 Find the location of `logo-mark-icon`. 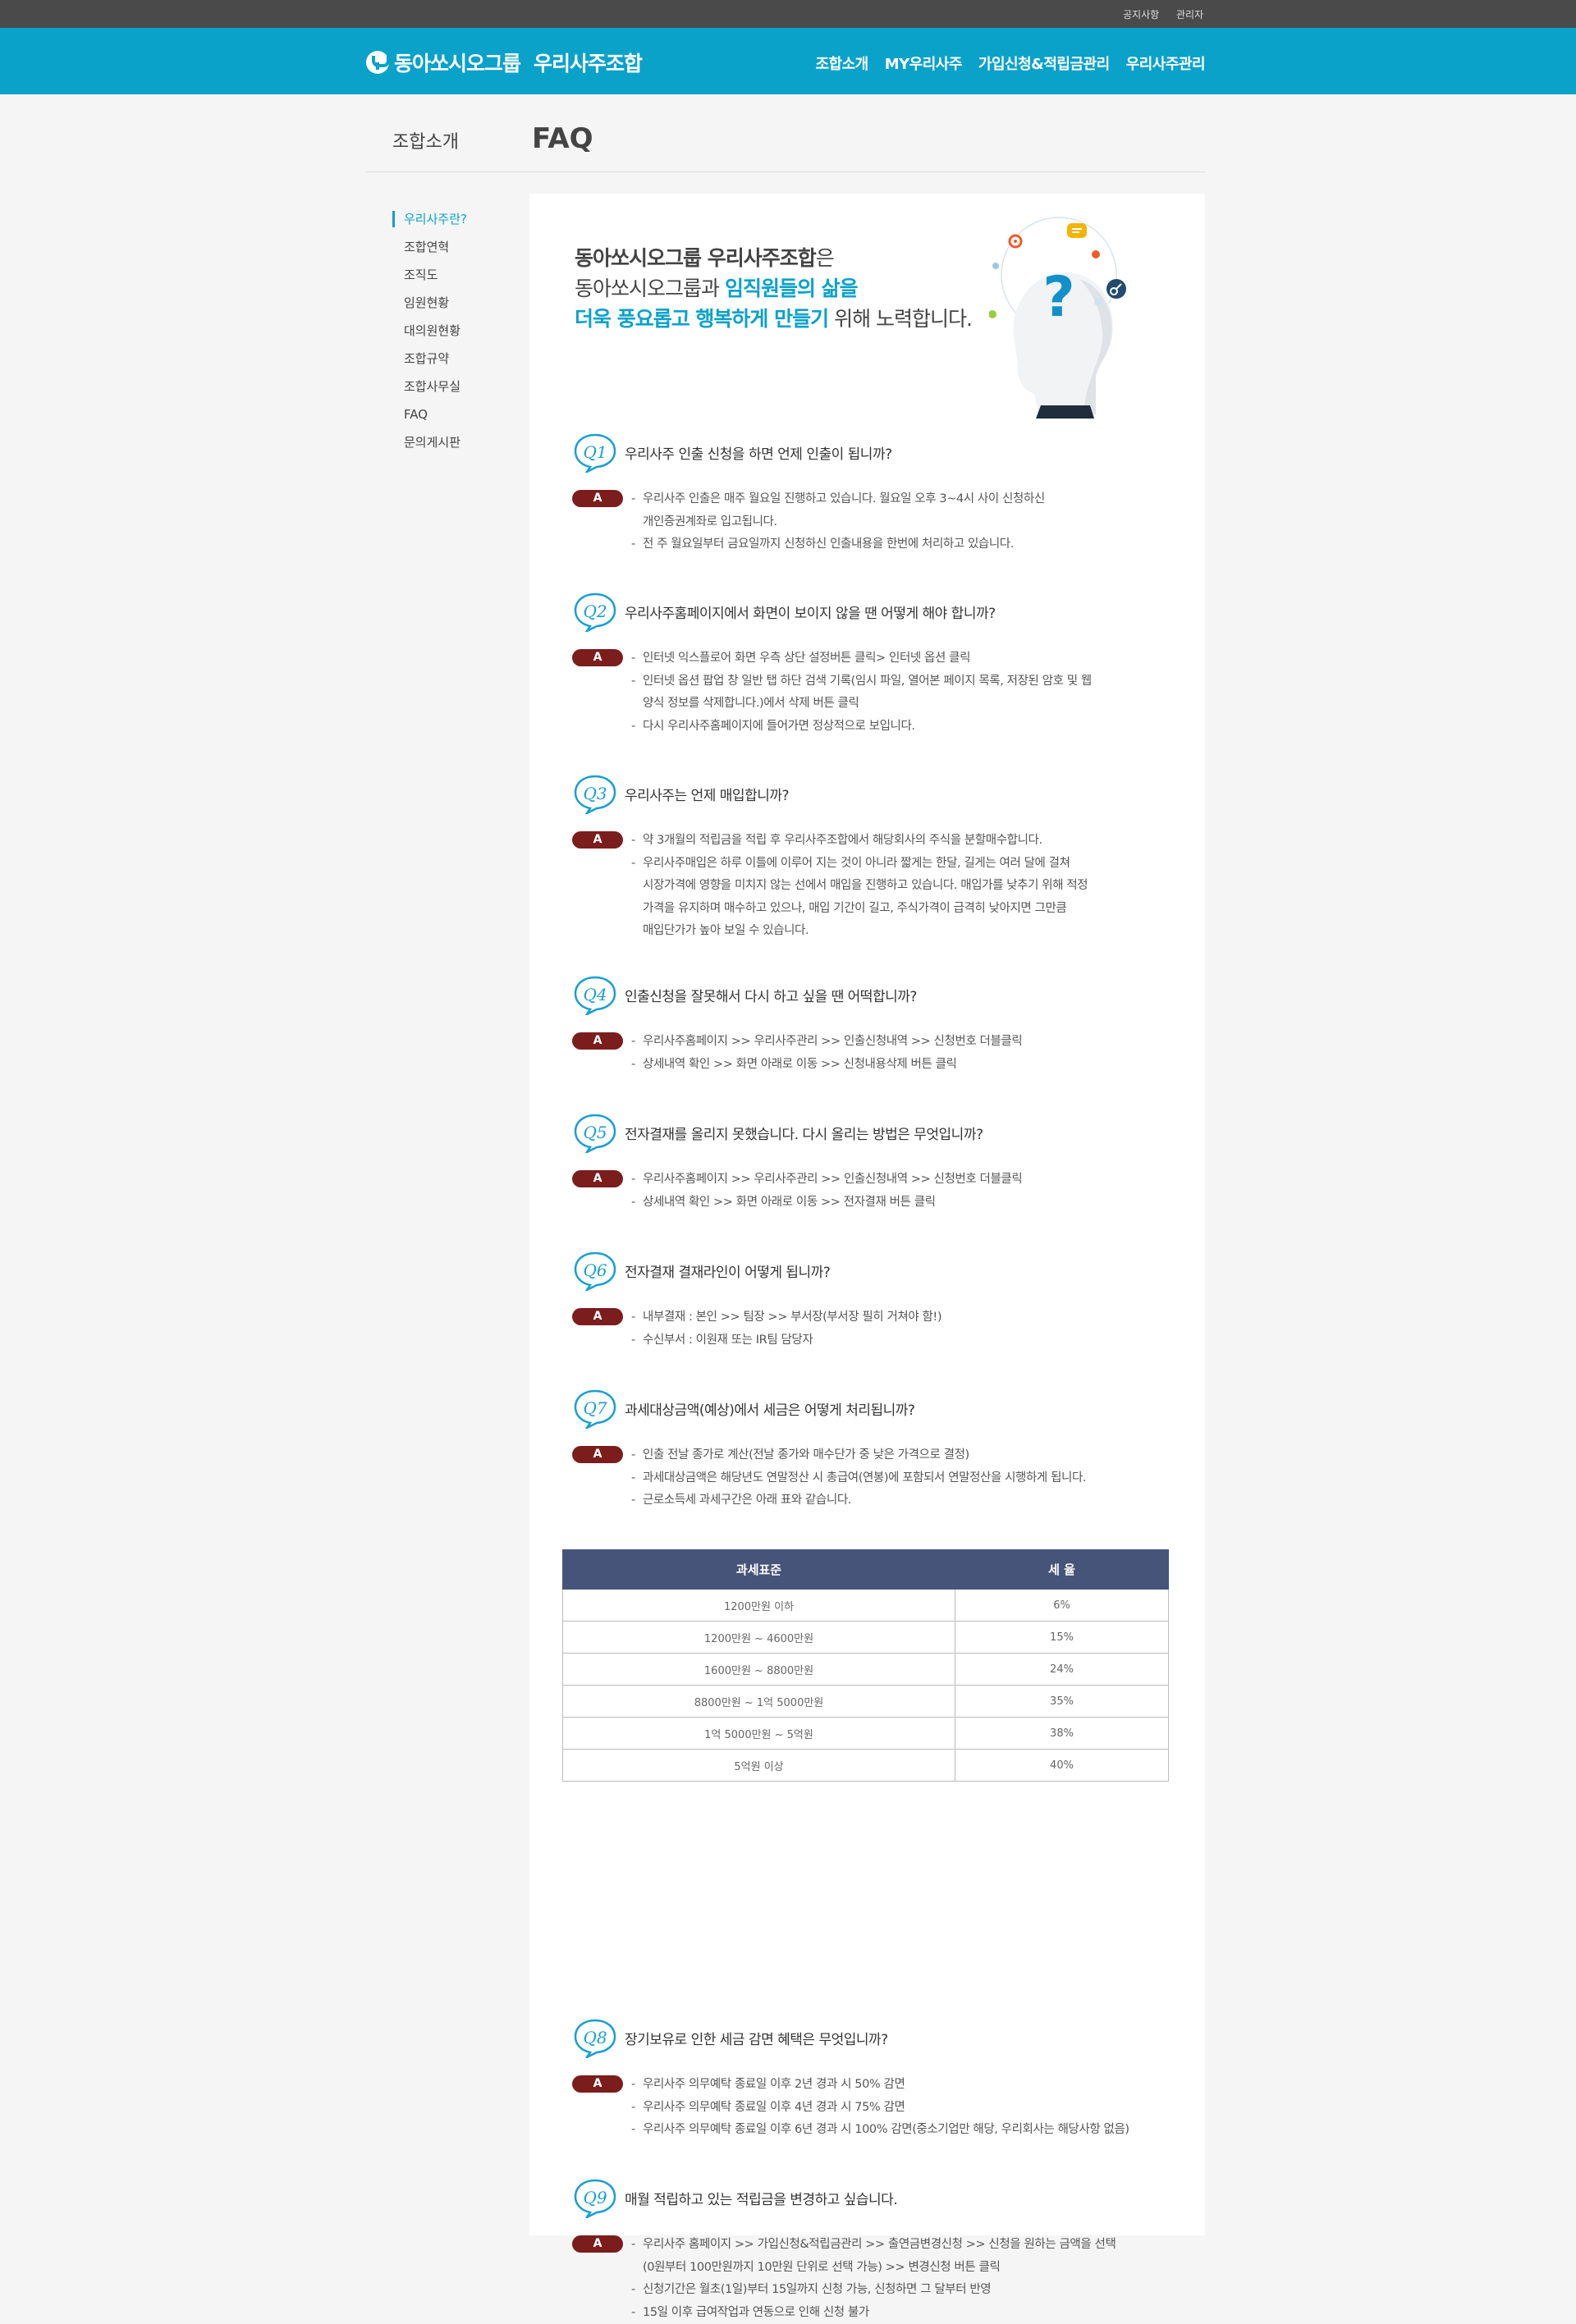

logo-mark-icon is located at coordinates (377, 62).